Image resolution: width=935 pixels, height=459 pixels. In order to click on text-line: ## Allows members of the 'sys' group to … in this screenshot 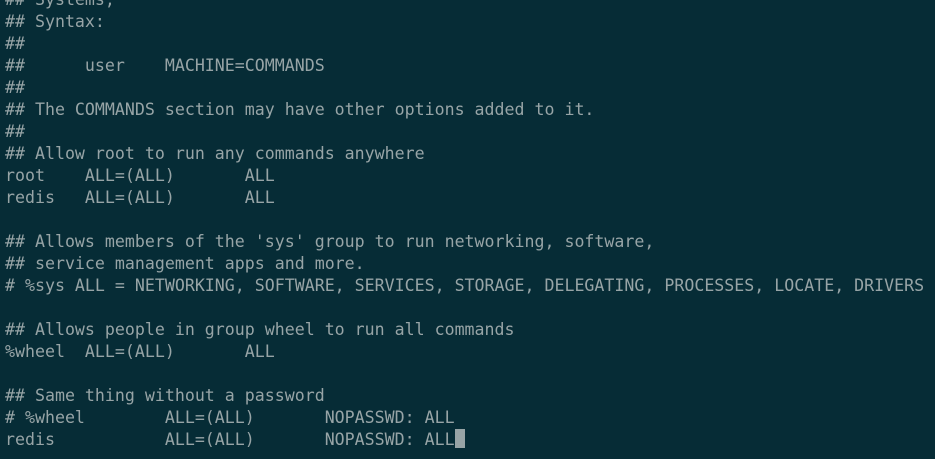, I will do `click(330, 241)`.